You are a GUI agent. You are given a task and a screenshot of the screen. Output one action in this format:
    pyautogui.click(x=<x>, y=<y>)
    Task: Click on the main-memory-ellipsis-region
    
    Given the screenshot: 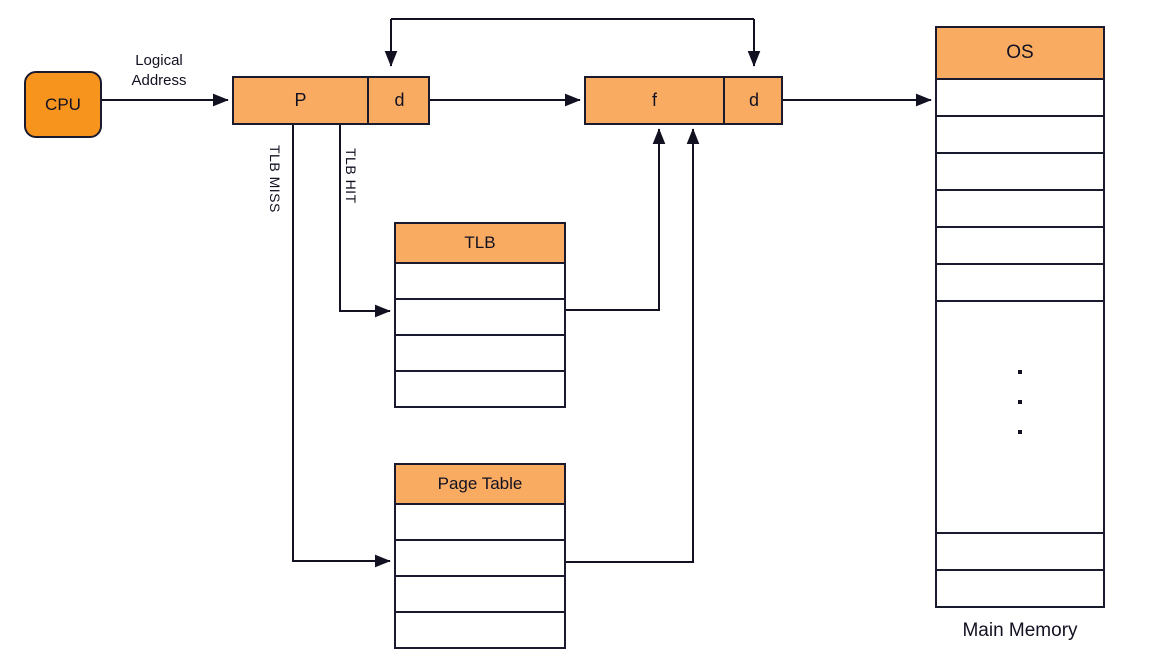 What is the action you would take?
    pyautogui.click(x=1020, y=418)
    